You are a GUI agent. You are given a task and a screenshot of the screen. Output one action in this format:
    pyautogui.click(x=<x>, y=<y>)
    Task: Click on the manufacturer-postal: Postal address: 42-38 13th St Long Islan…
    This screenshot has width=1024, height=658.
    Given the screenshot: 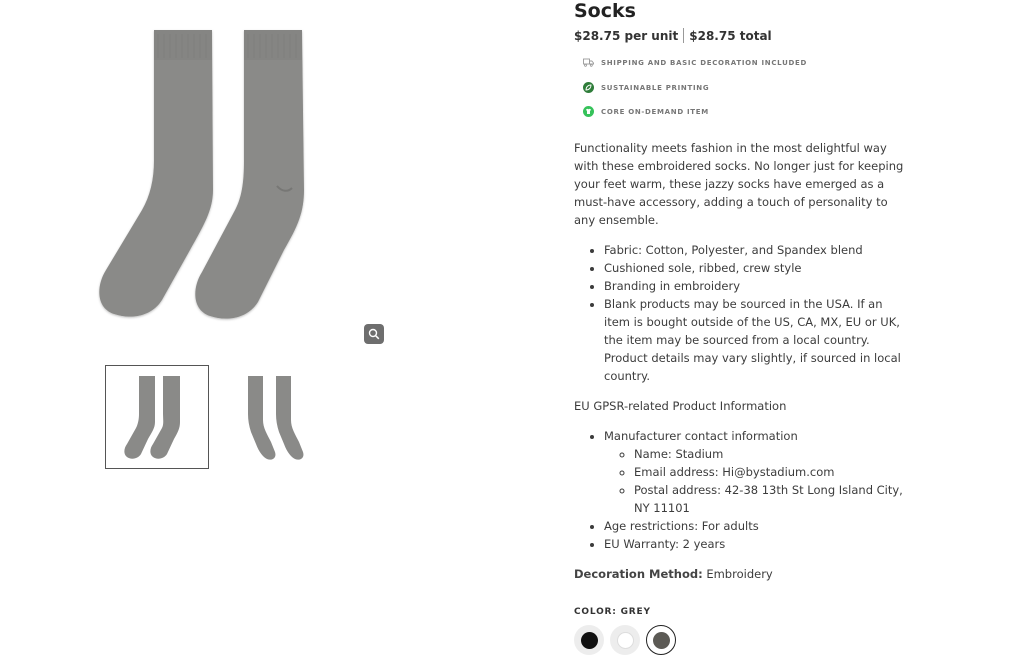 What is the action you would take?
    pyautogui.click(x=769, y=499)
    